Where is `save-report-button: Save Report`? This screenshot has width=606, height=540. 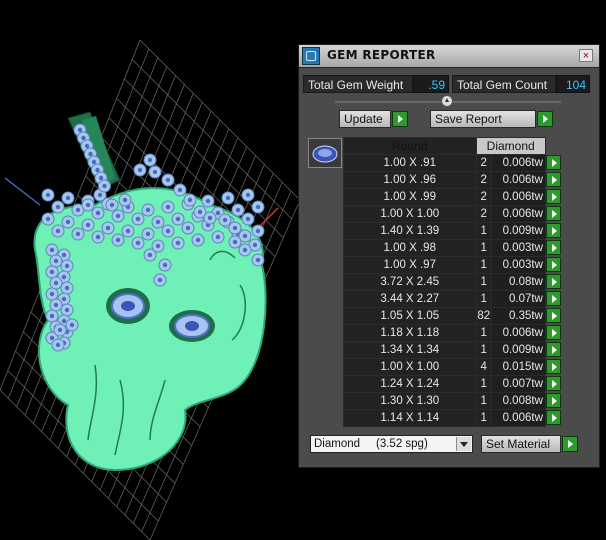 save-report-button: Save Report is located at coordinates (483, 119).